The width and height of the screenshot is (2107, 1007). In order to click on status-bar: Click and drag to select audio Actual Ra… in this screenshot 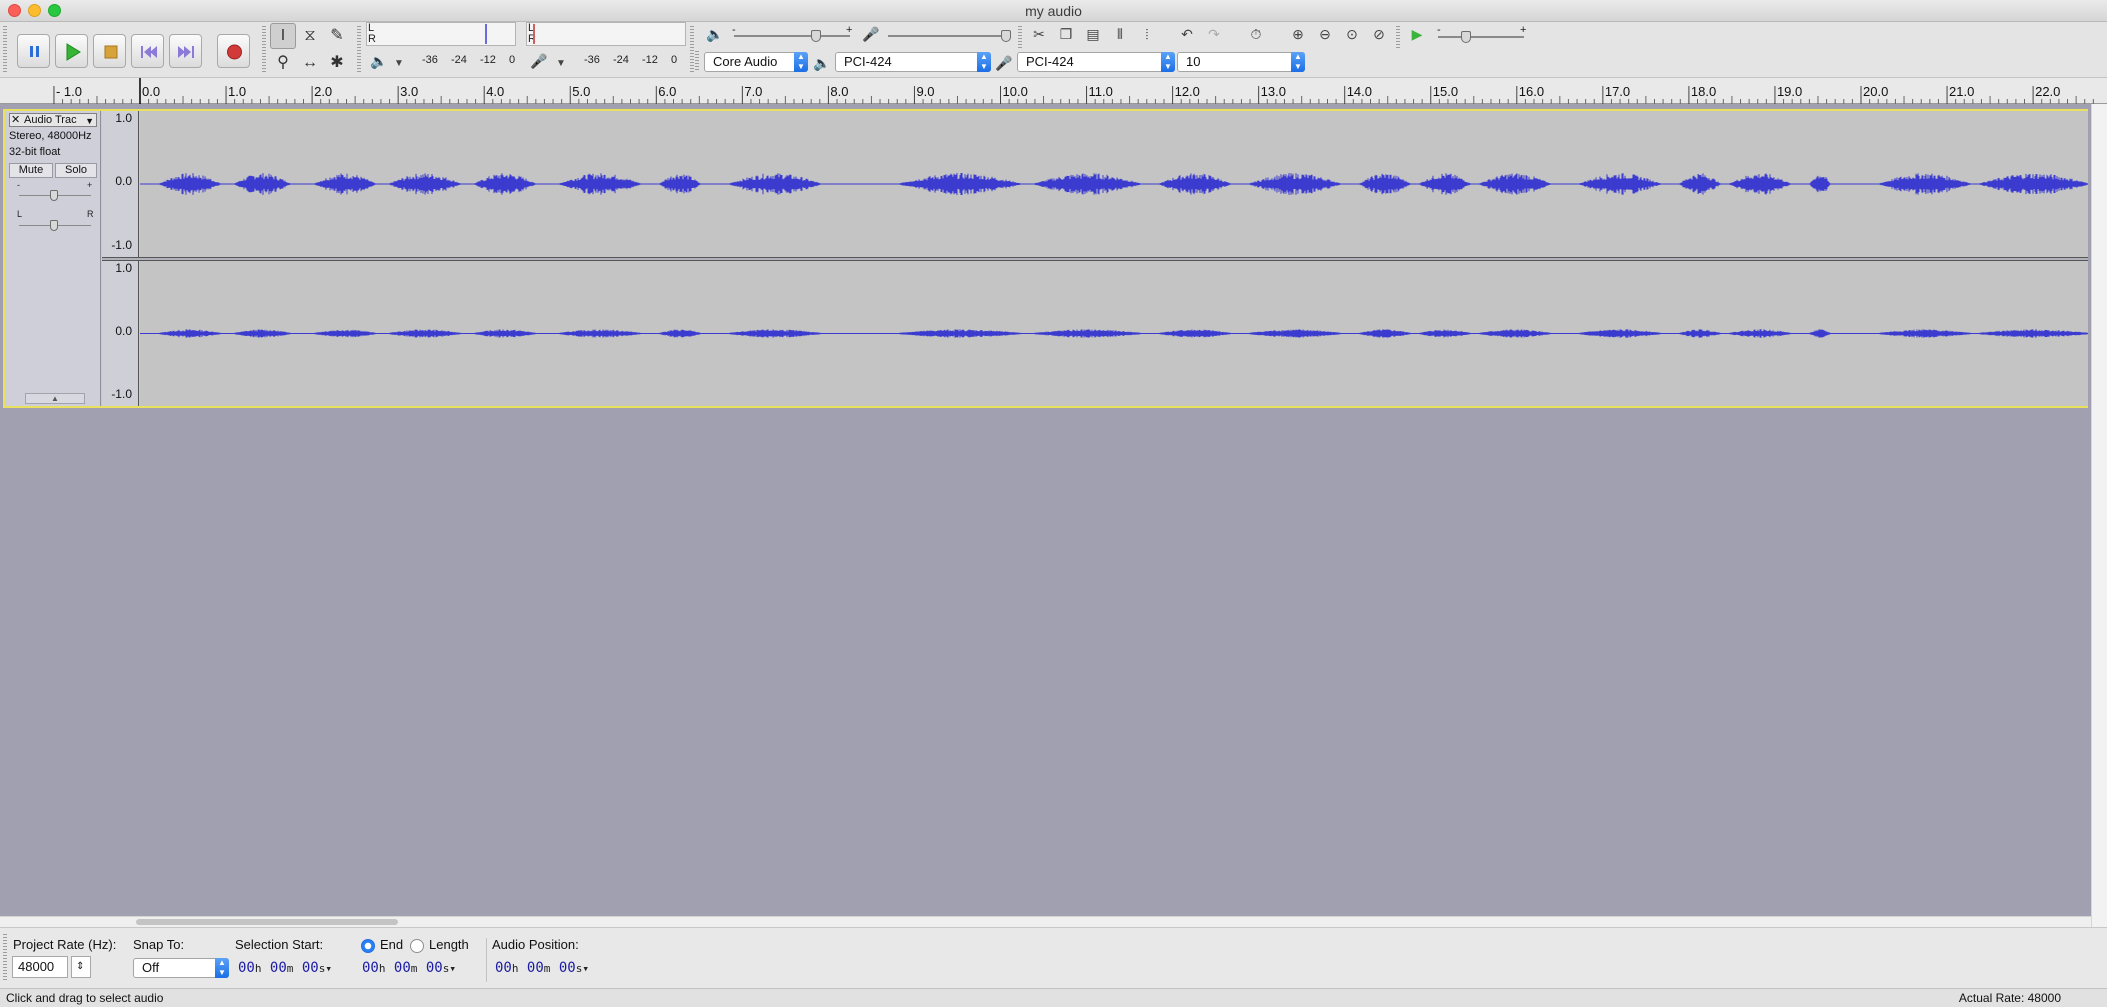, I will do `click(1053, 997)`.